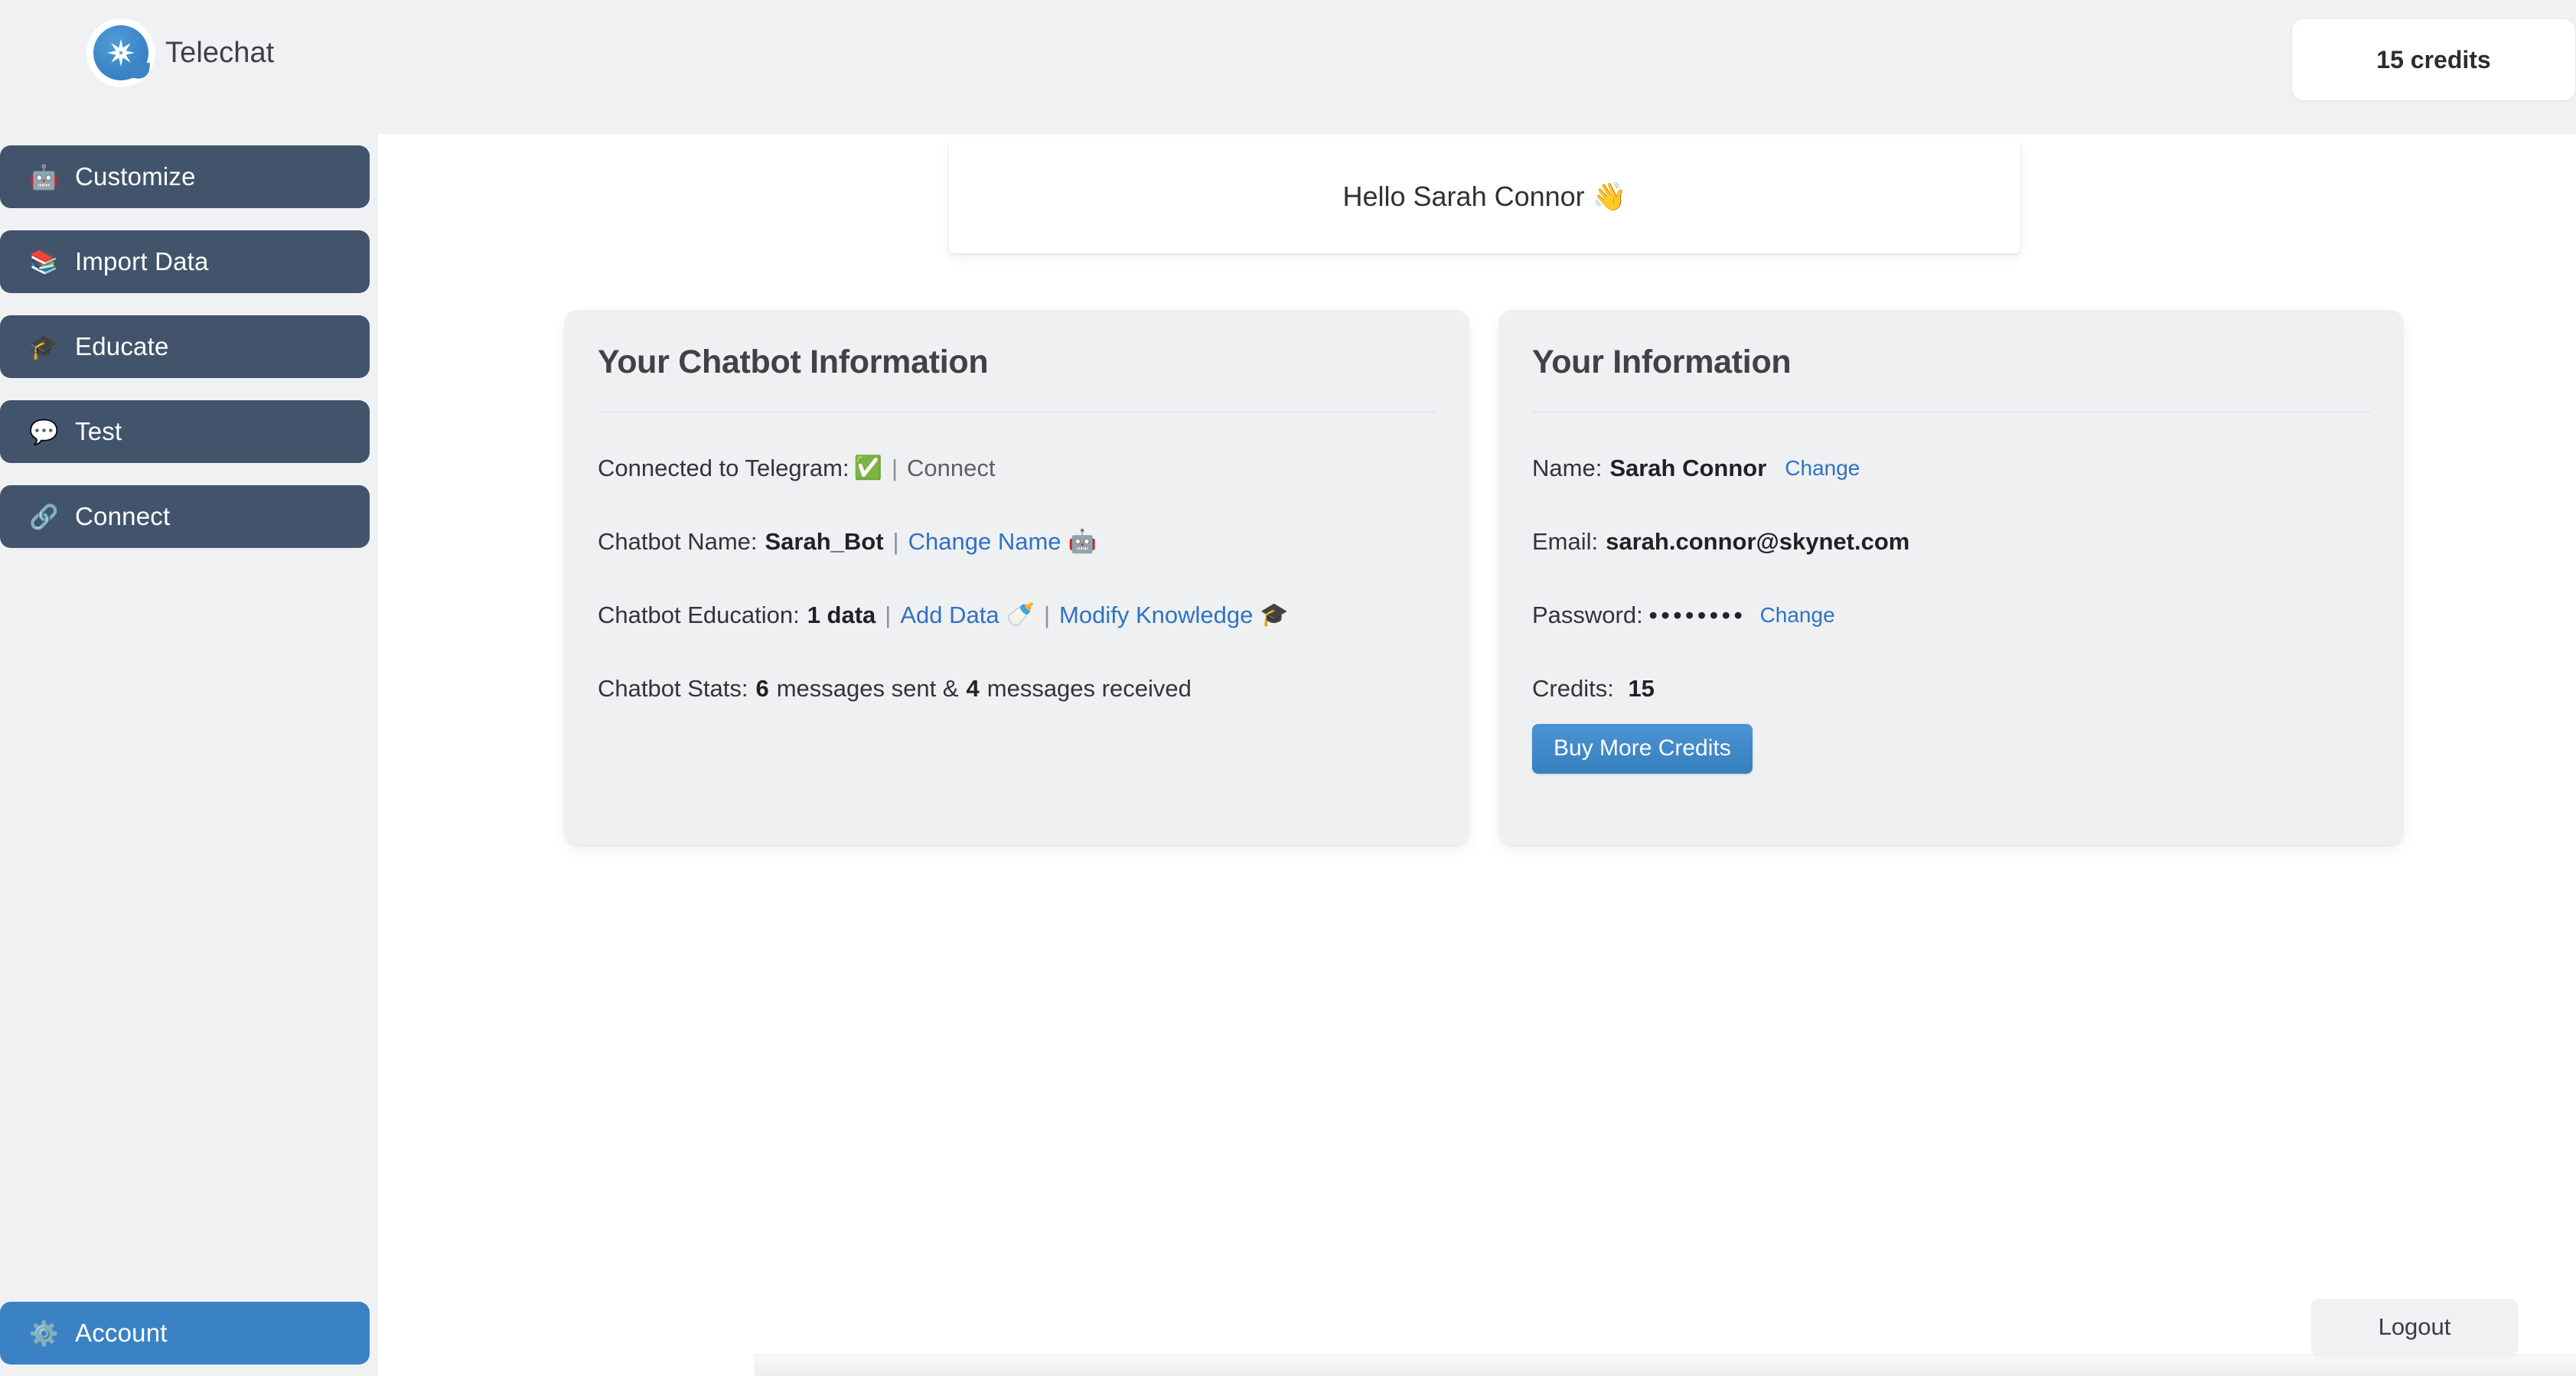 The height and width of the screenshot is (1376, 2576). What do you see at coordinates (44, 431) in the screenshot?
I see `speech-balloon-icon: 💬` at bounding box center [44, 431].